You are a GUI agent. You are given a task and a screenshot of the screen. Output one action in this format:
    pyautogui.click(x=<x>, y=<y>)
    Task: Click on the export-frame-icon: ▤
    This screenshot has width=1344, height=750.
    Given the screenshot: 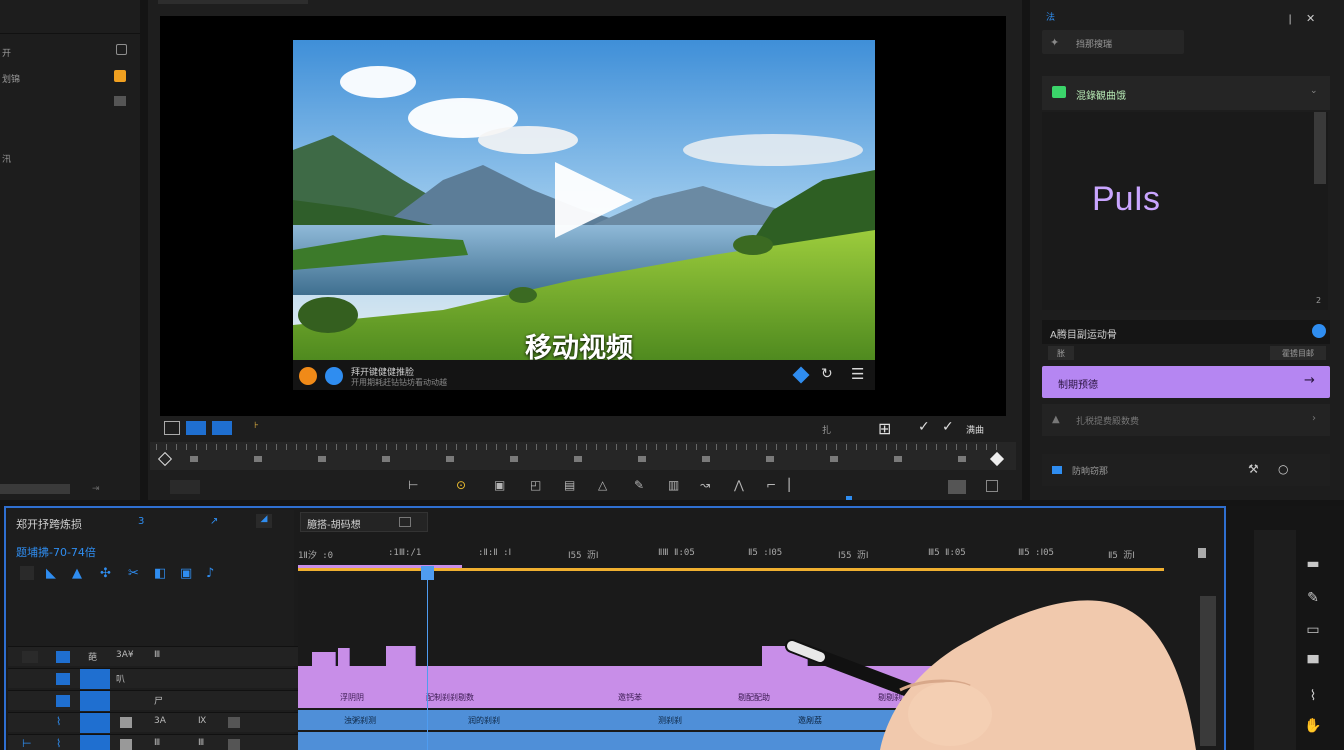 What is the action you would take?
    pyautogui.click(x=569, y=485)
    